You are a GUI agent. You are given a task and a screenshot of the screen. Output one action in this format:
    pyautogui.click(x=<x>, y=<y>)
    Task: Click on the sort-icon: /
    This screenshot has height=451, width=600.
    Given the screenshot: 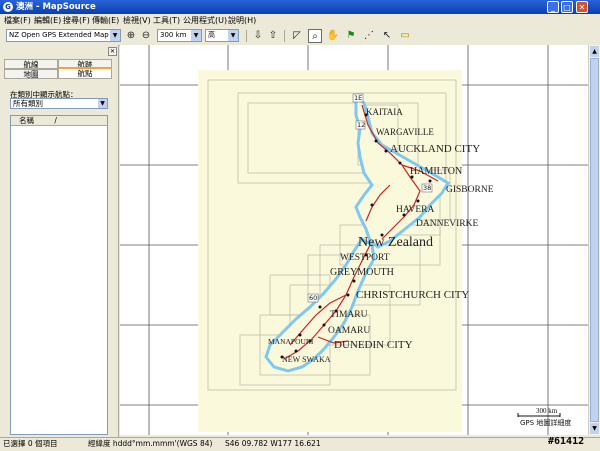 What is the action you would take?
    pyautogui.click(x=55, y=120)
    